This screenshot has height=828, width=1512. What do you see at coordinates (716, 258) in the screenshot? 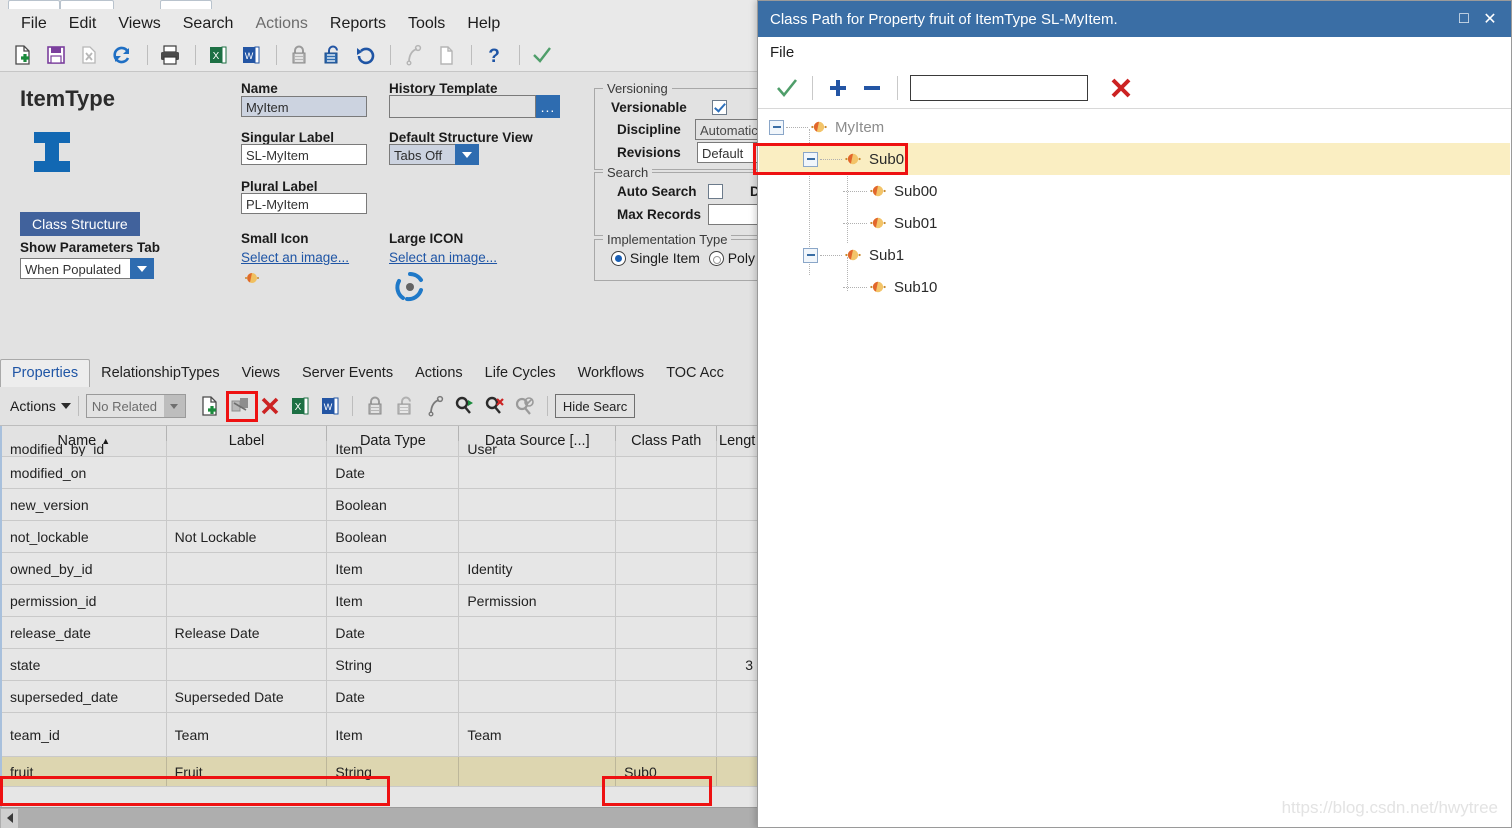
I see `poly-item-radio` at bounding box center [716, 258].